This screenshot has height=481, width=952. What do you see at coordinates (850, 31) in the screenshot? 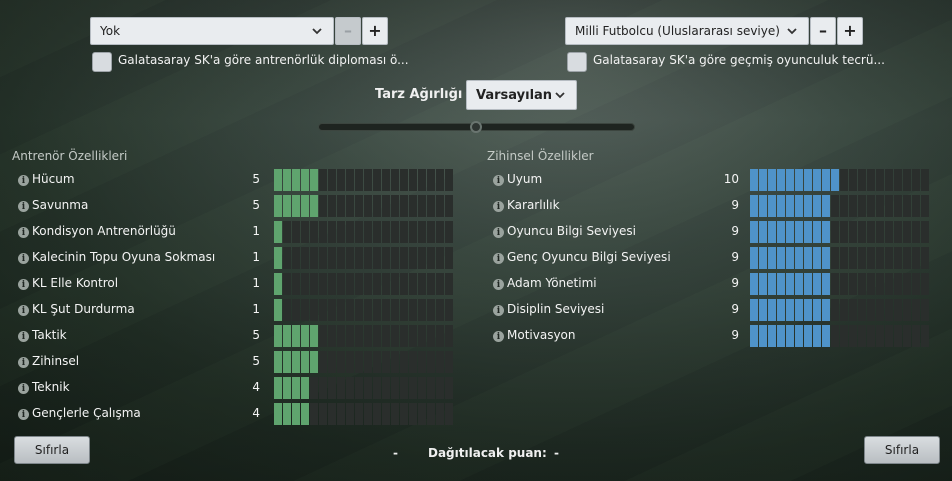
I see `playing-experience-plus-button: +` at bounding box center [850, 31].